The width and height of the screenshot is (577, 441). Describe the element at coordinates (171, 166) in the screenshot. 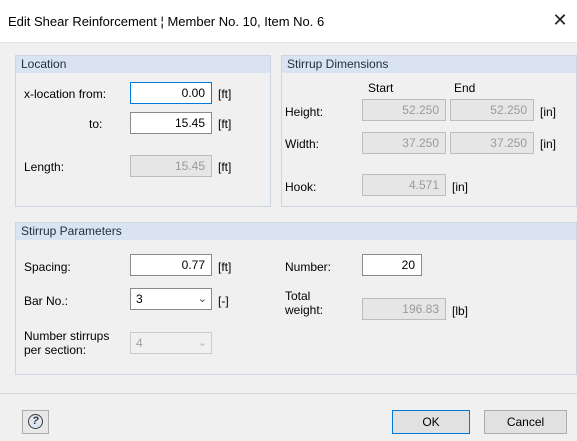

I see `length-field: 15.45` at that location.